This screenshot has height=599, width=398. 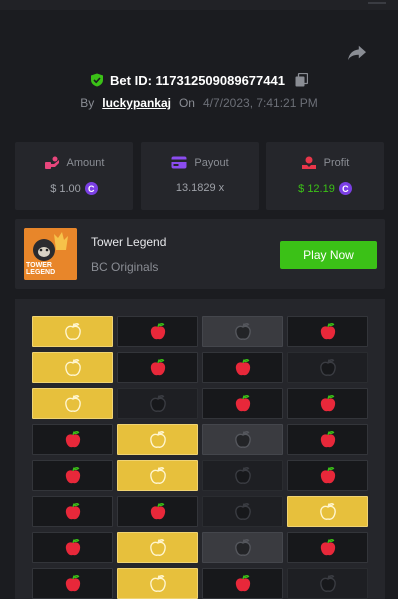 What do you see at coordinates (308, 162) in the screenshot?
I see `profit-icon` at bounding box center [308, 162].